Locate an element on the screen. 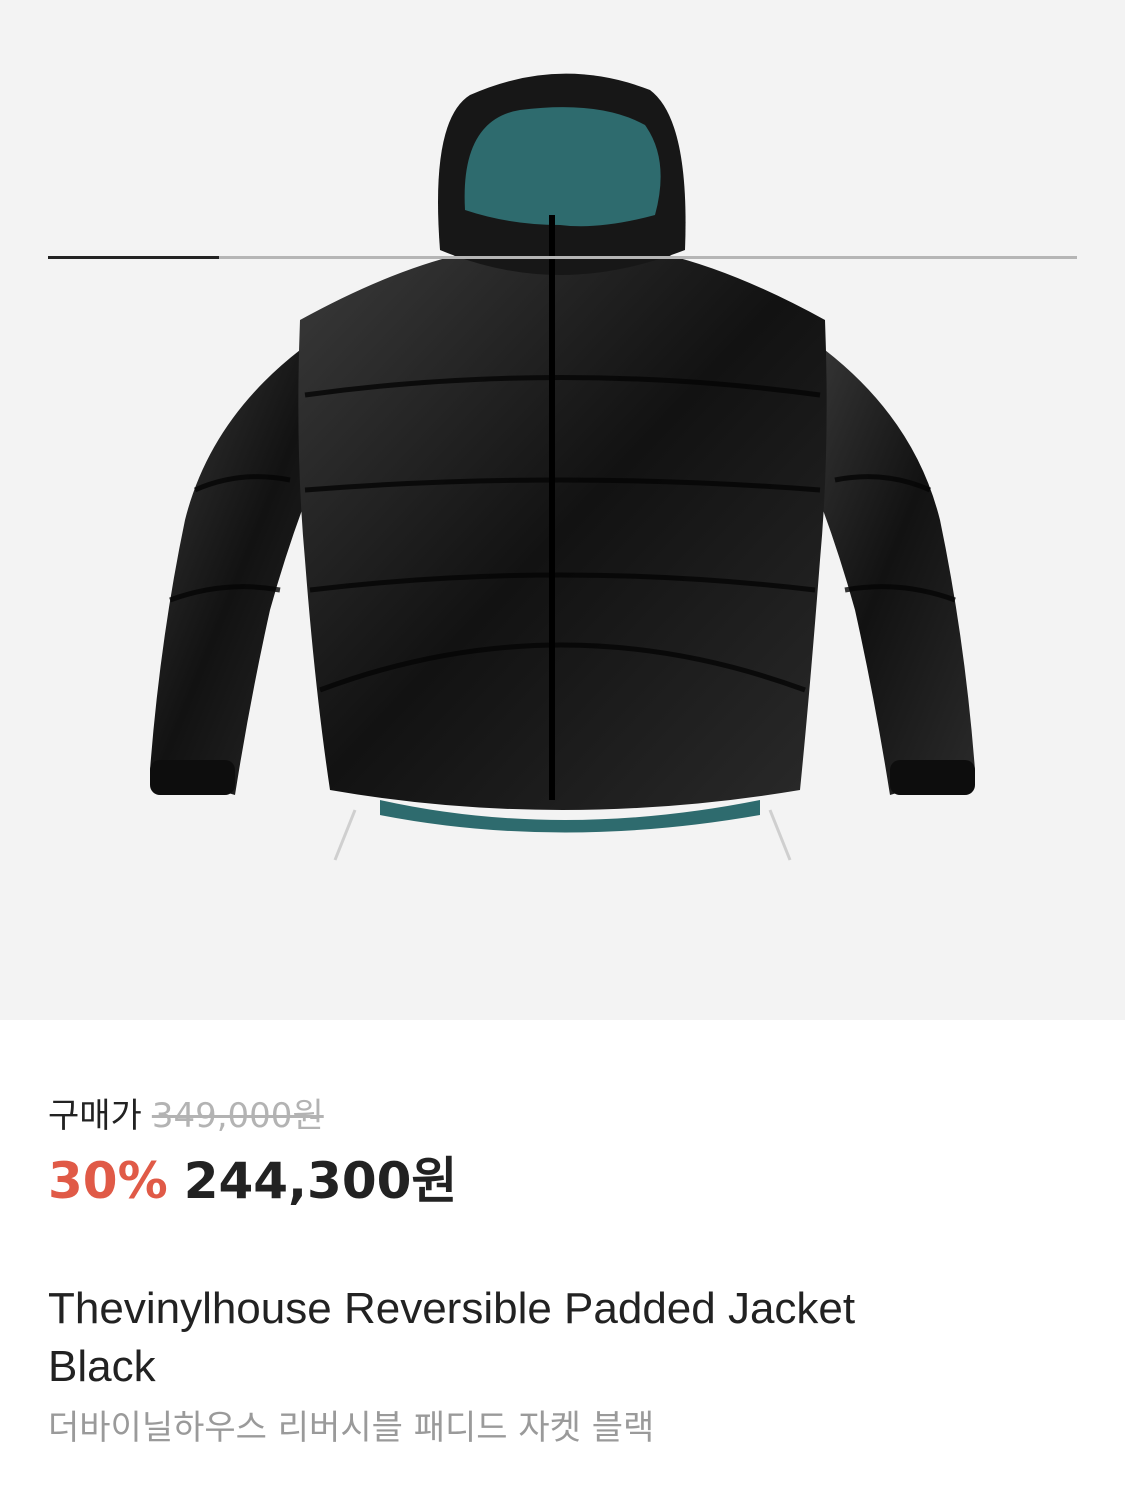 Image resolution: width=1125 pixels, height=1501 pixels. product-subtitle-korean: 더바이닐하우스 리버시블 패디드 자켓 블랙 is located at coordinates (351, 1428).